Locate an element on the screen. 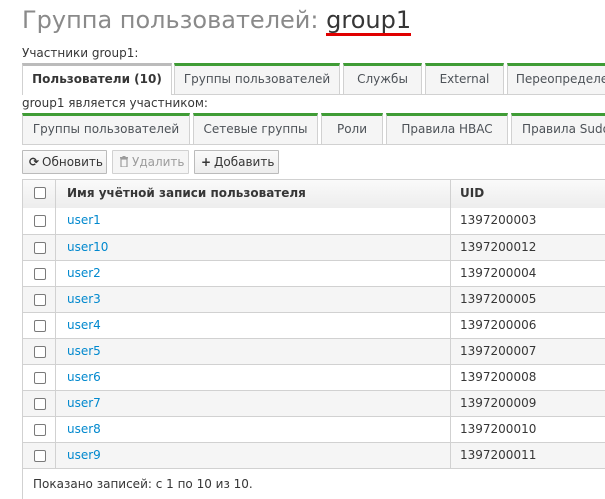 This screenshot has width=605, height=499. plus-icon: + is located at coordinates (206, 162).